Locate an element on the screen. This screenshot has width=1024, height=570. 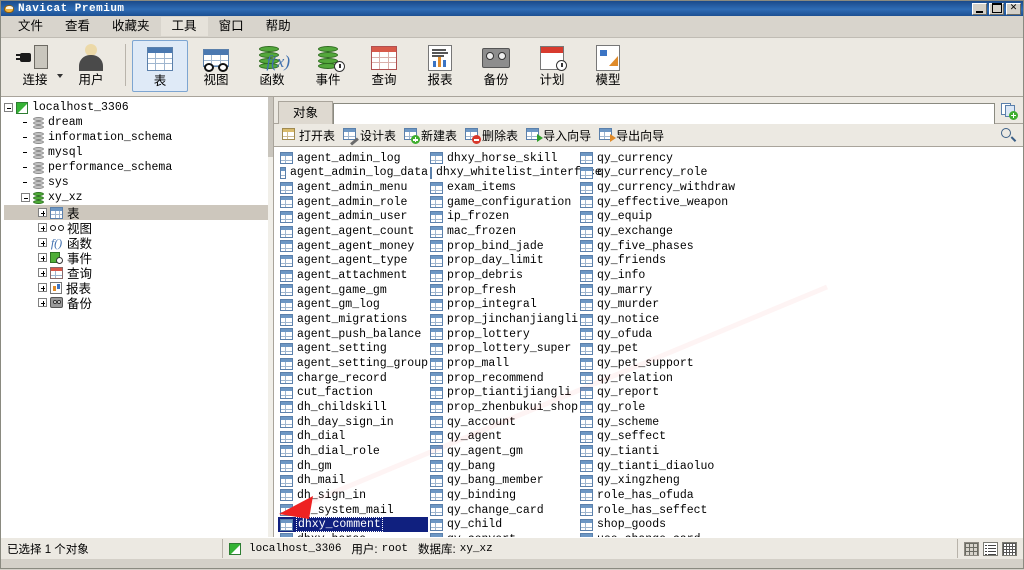
table-list-item: agent_admin_log is located at coordinates (353, 158).